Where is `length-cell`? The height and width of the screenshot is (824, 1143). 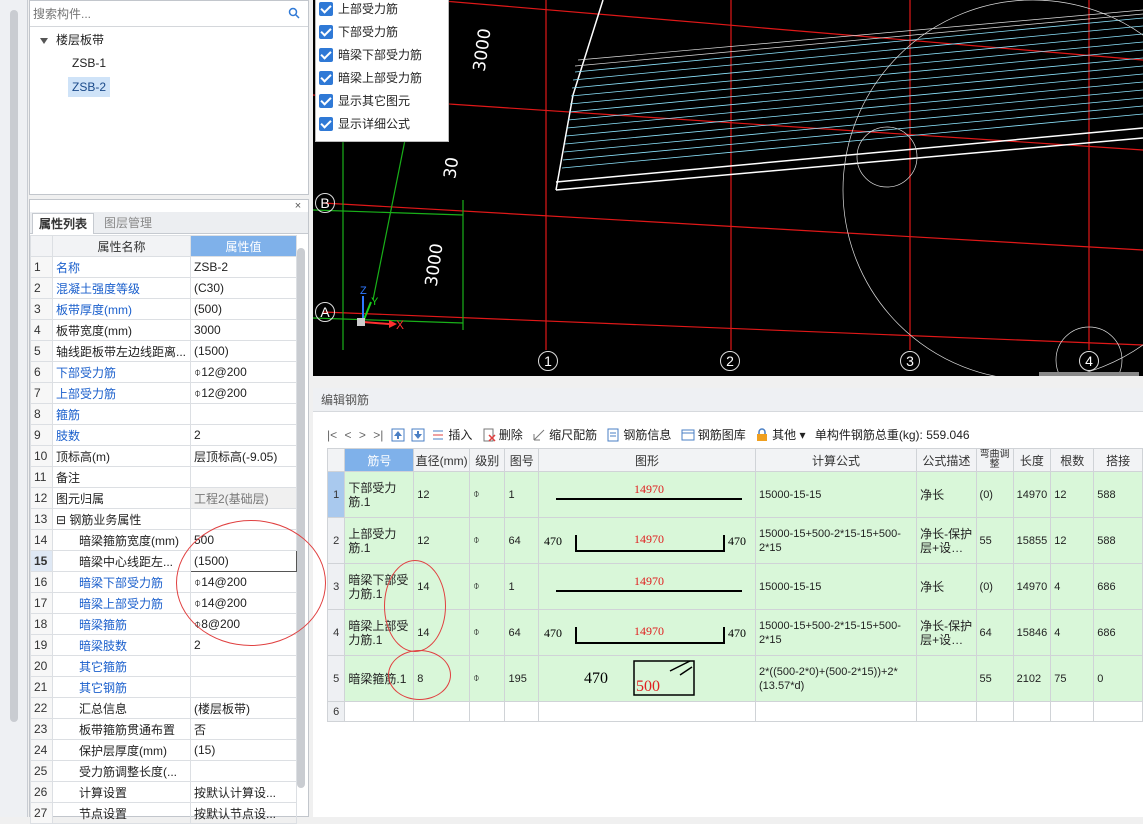 length-cell is located at coordinates (1032, 711).